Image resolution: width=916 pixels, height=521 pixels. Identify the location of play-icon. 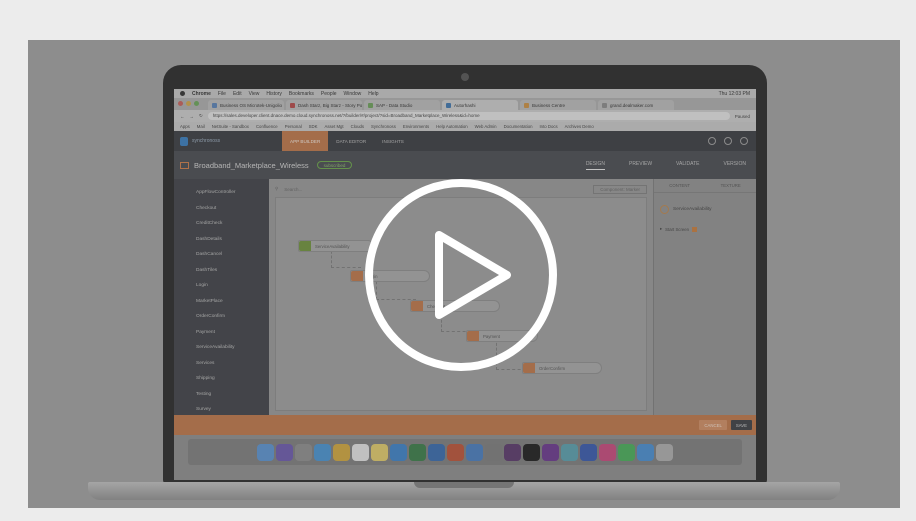
(473, 275).